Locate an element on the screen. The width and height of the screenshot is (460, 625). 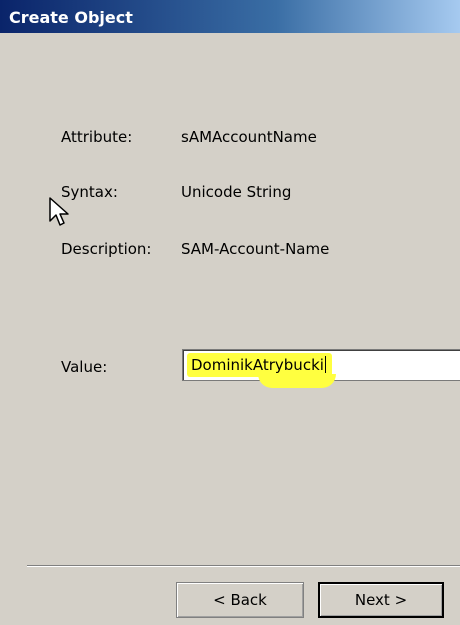
attribute-value: sAMAccountName is located at coordinates (249, 137).